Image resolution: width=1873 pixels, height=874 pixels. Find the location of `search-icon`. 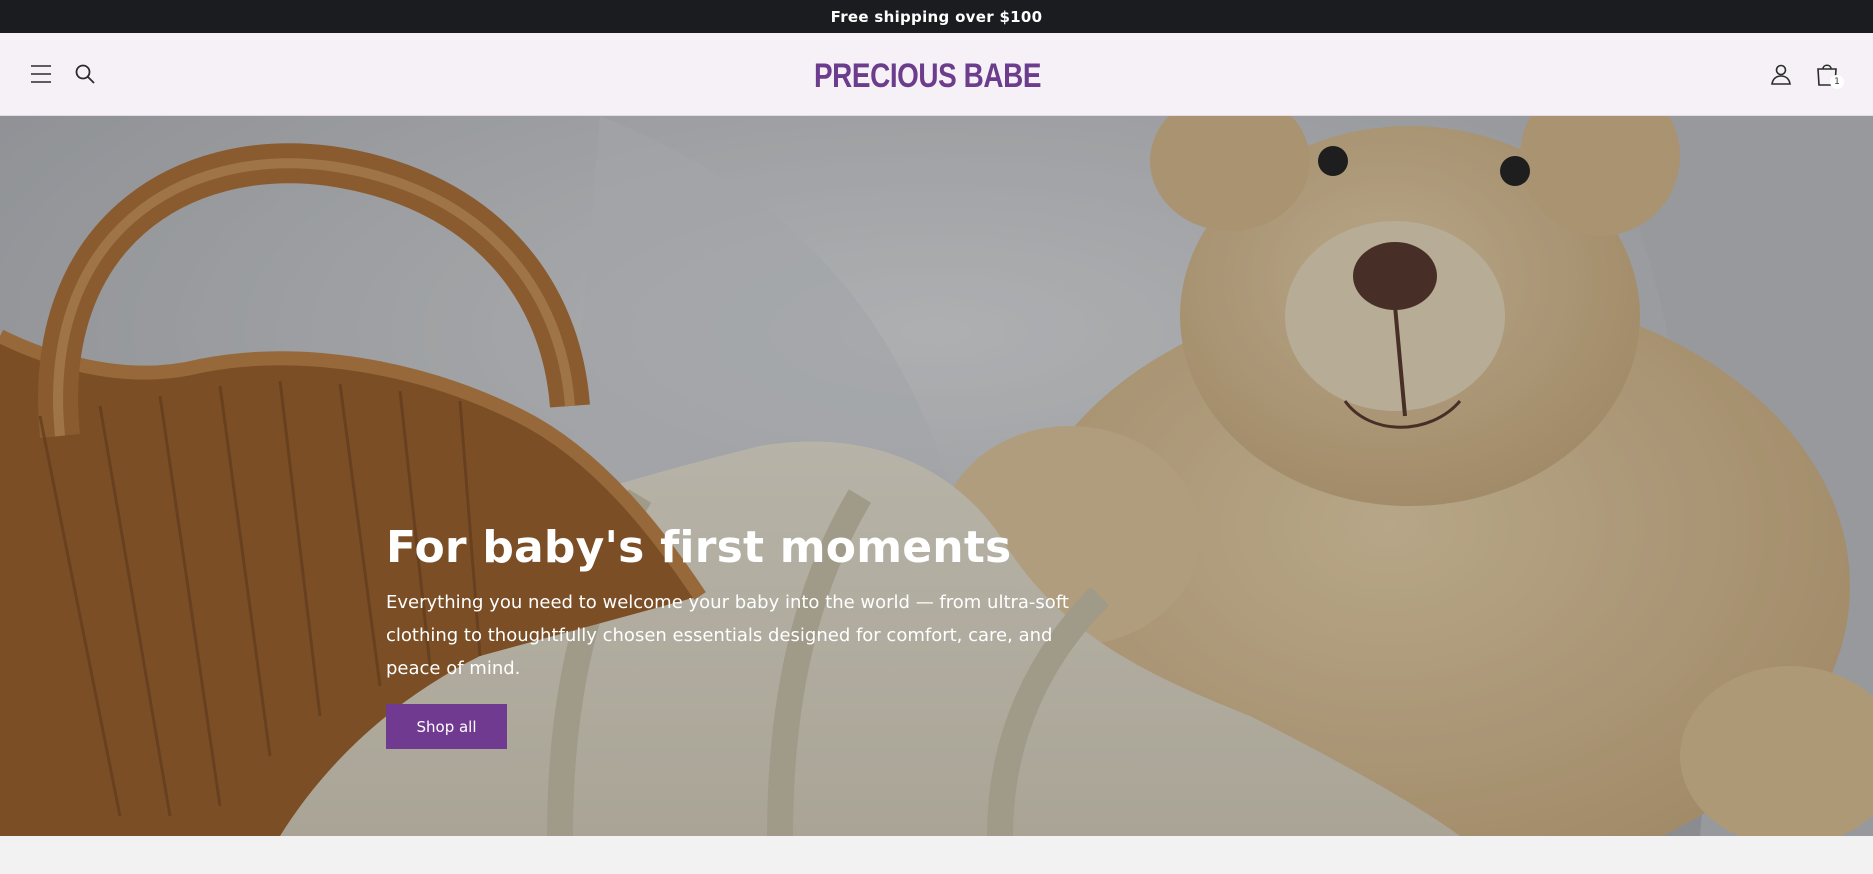

search-icon is located at coordinates (85, 74).